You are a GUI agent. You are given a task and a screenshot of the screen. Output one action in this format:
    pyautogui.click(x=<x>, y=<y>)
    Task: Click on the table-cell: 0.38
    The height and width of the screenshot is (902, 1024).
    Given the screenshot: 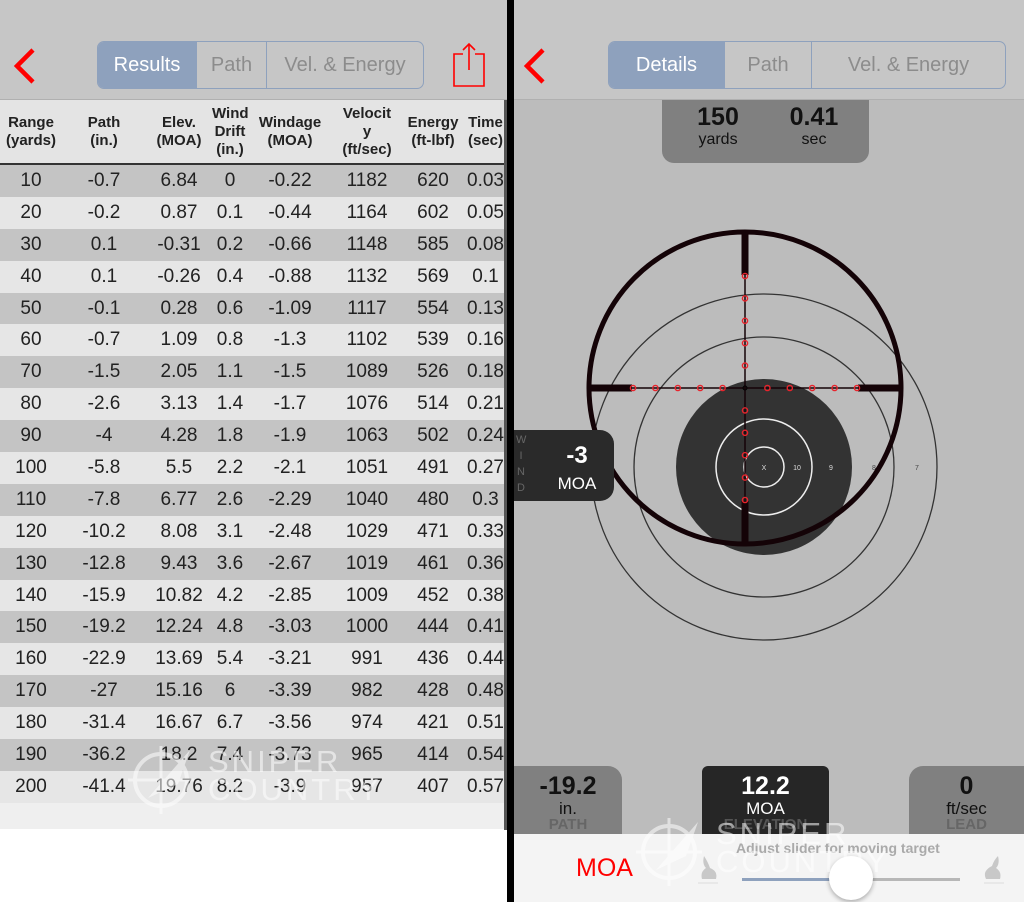 What is the action you would take?
    pyautogui.click(x=485, y=595)
    